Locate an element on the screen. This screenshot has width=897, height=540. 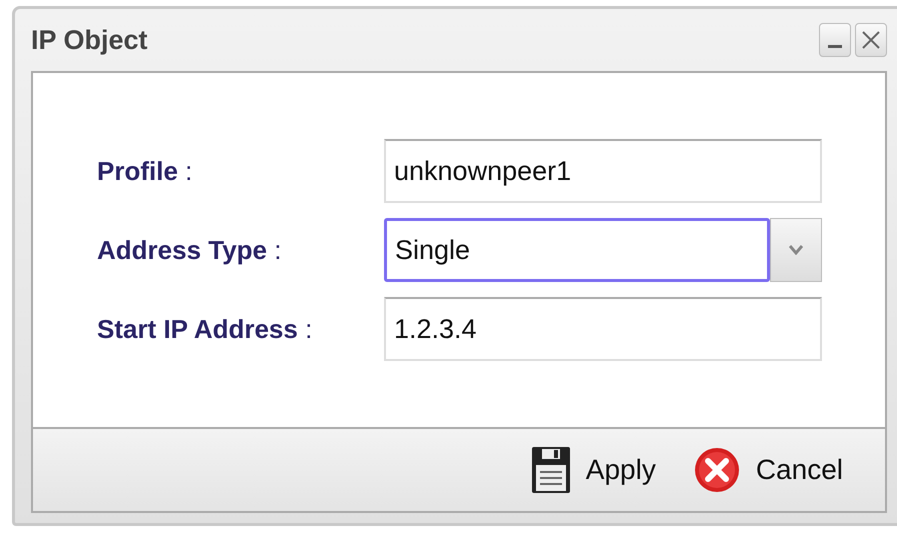
field-label: Address Type : is located at coordinates (189, 250).